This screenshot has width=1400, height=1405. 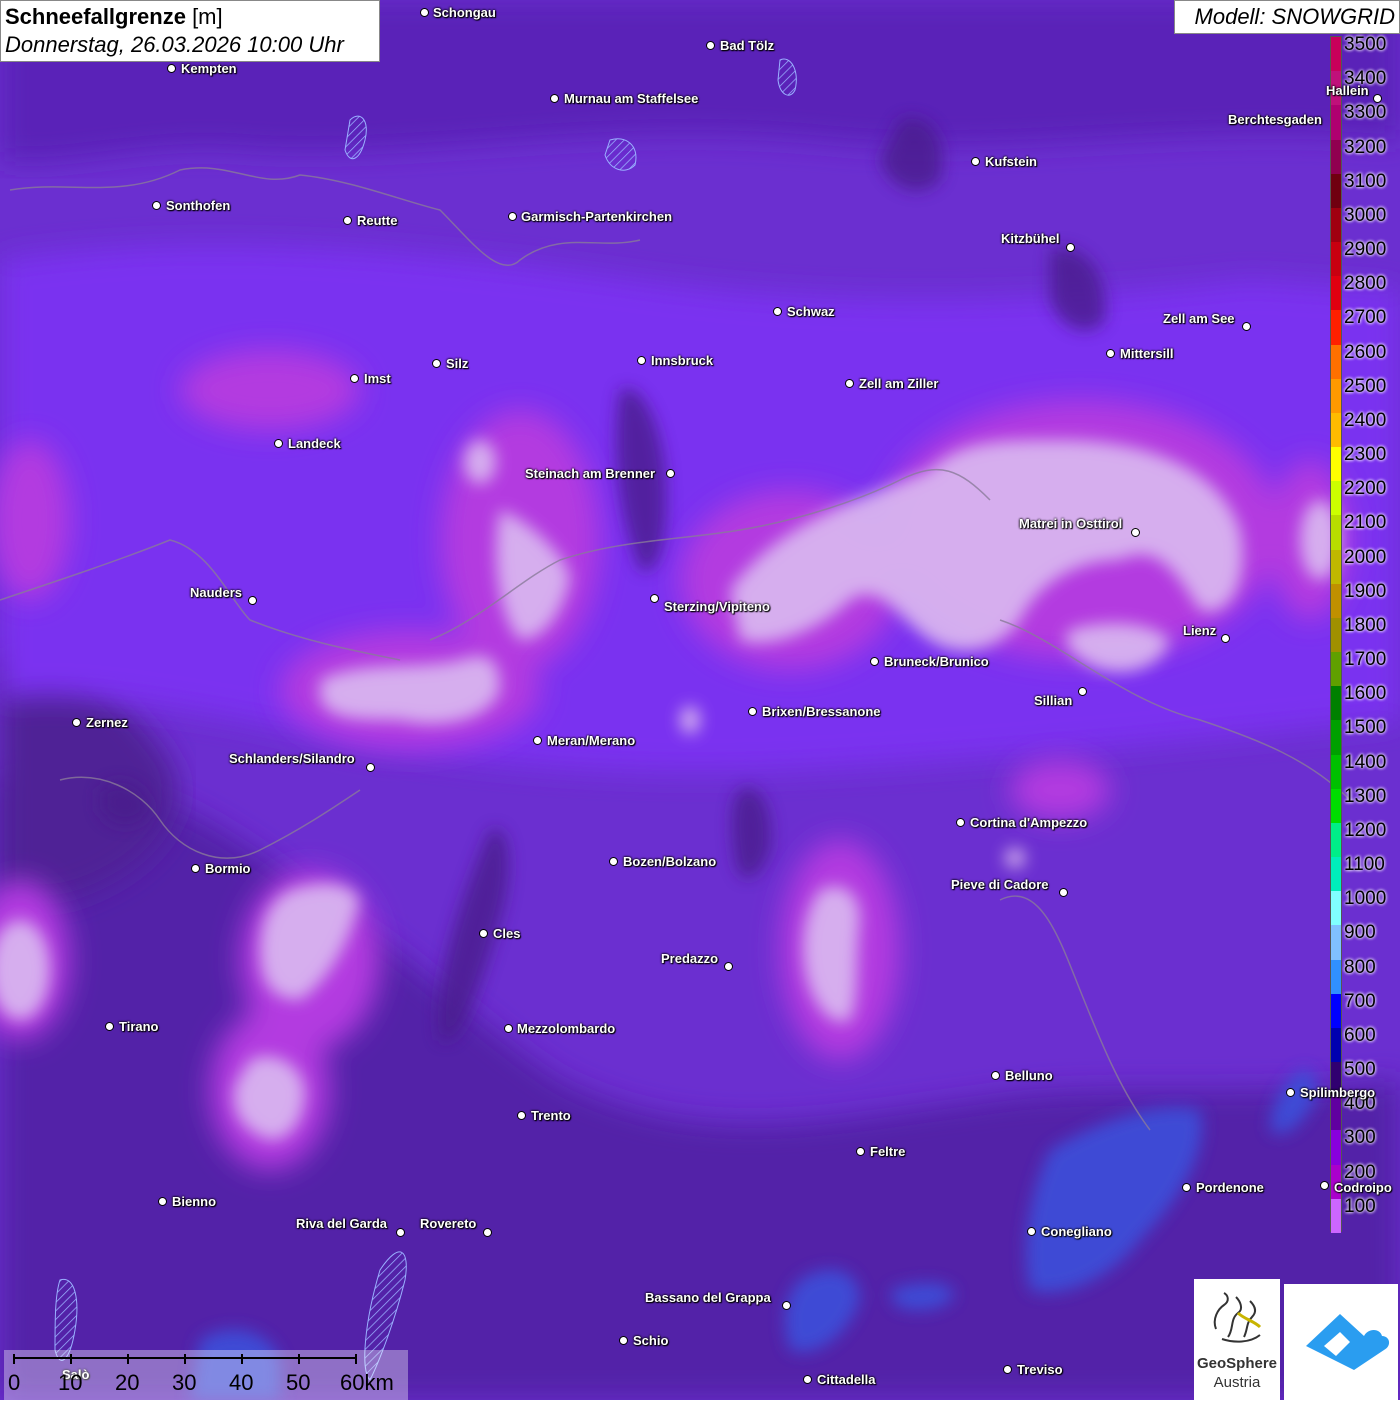 I want to click on city-label: Garmisch-Partenkirchen, so click(x=596, y=217).